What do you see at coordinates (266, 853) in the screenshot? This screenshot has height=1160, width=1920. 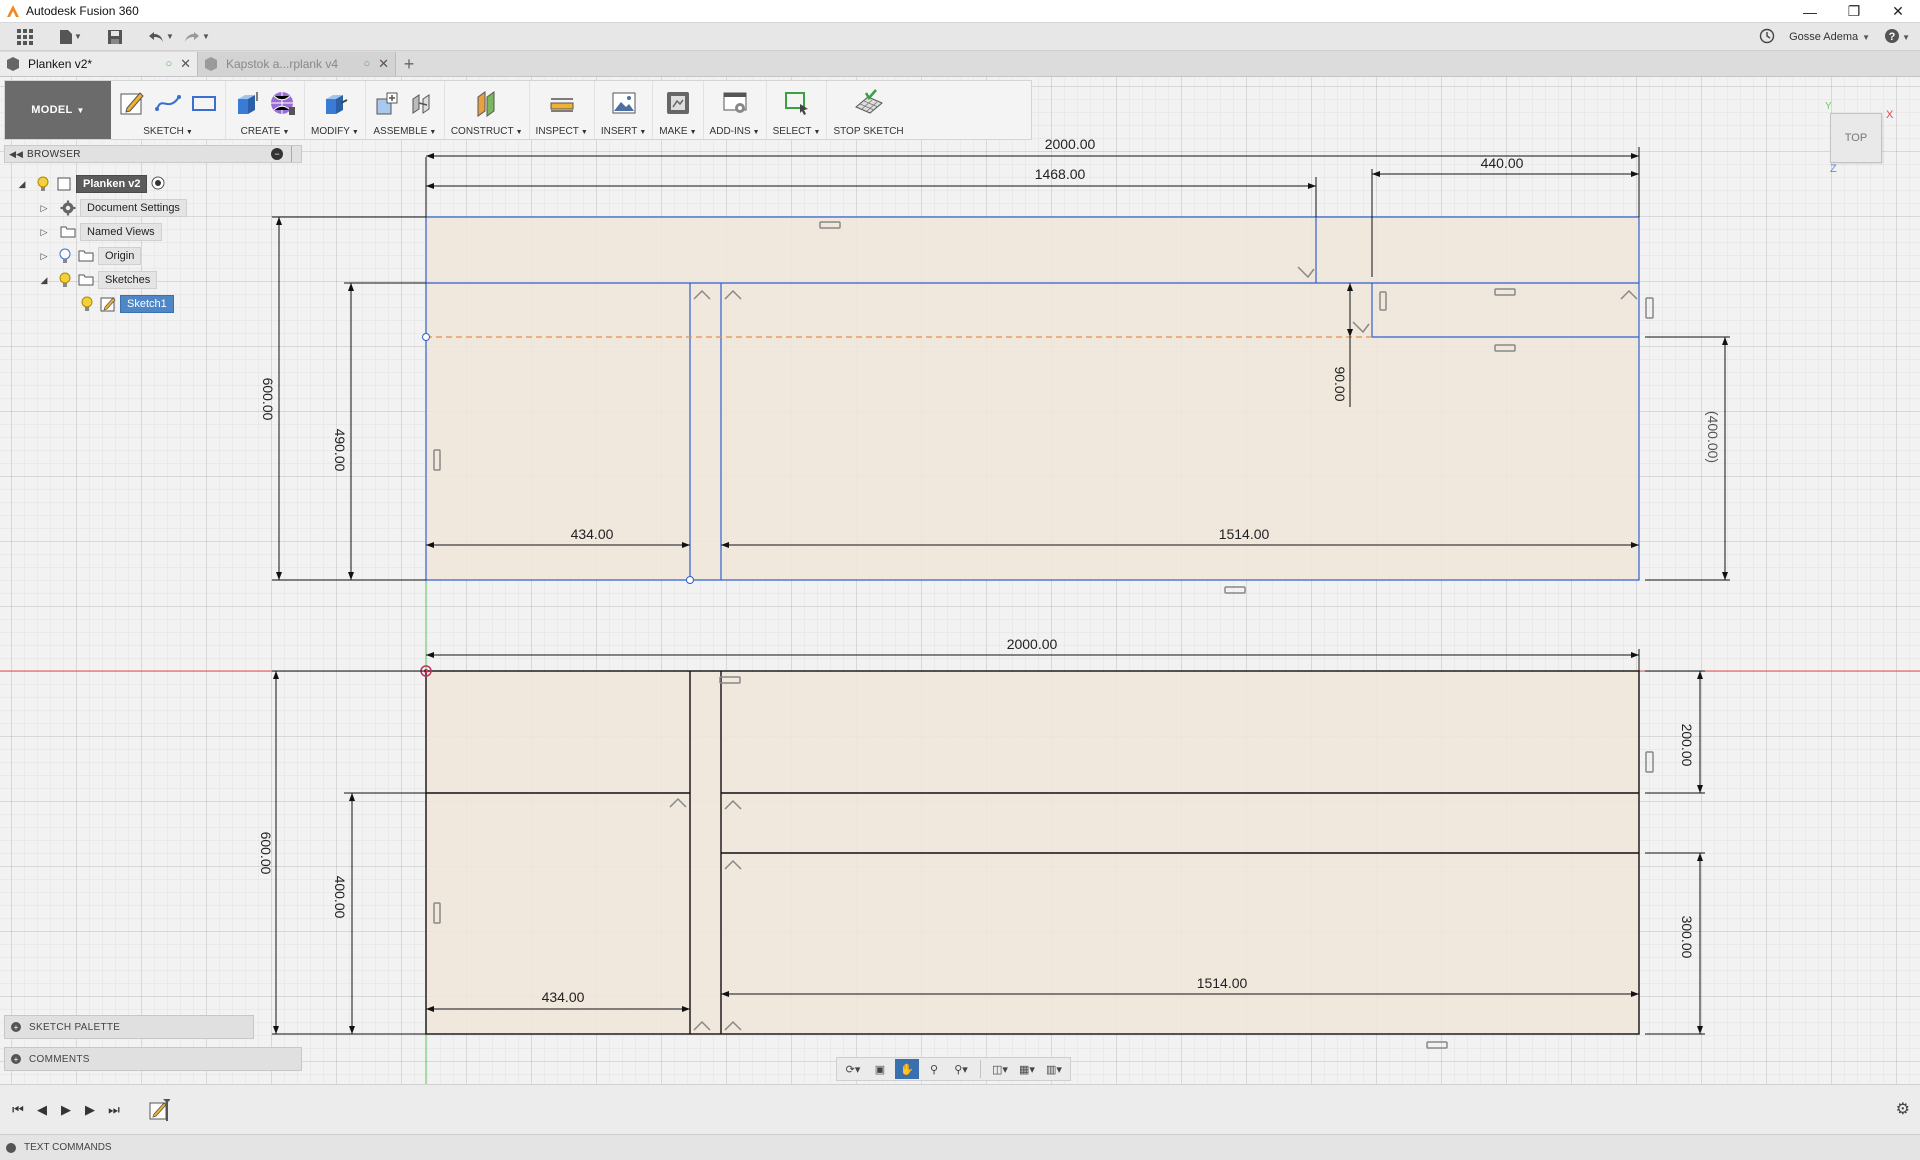 I see `dim-bottom-600: 600.00` at bounding box center [266, 853].